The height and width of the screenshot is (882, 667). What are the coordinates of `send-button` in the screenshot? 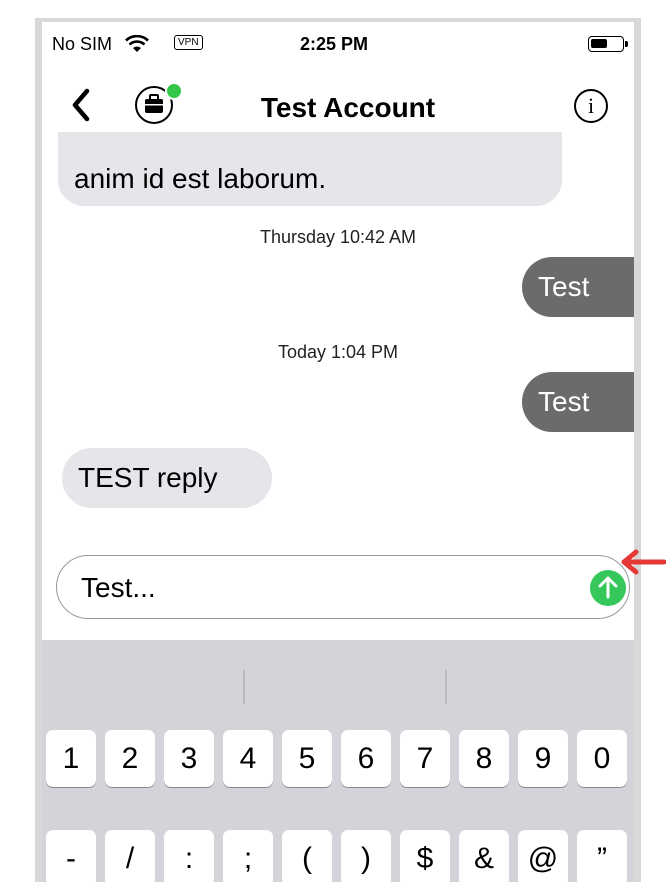 It's located at (608, 588).